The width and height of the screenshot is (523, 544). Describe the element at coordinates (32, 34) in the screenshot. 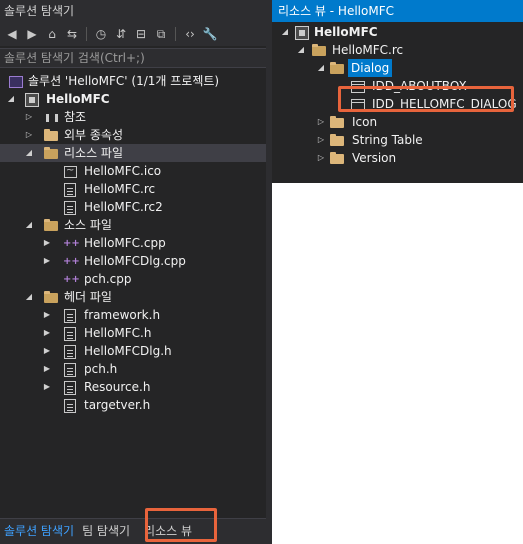

I see `forward-icon: ▶` at that location.